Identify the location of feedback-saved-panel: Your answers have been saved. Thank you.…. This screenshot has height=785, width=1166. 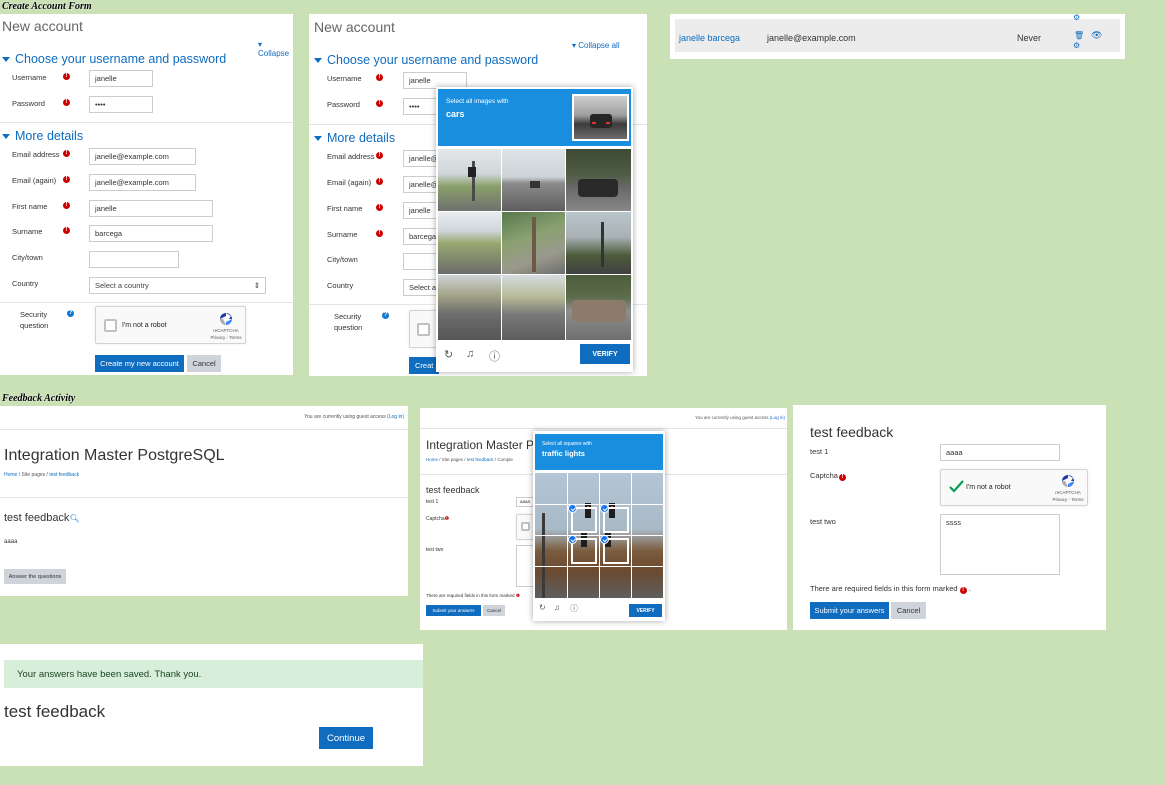
(211, 705).